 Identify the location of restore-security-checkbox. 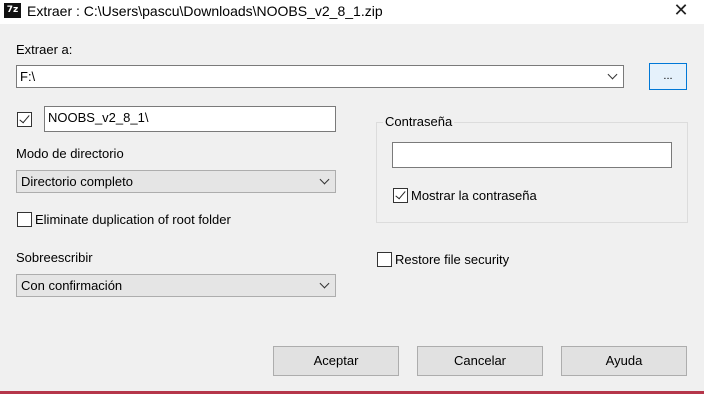
(384, 259).